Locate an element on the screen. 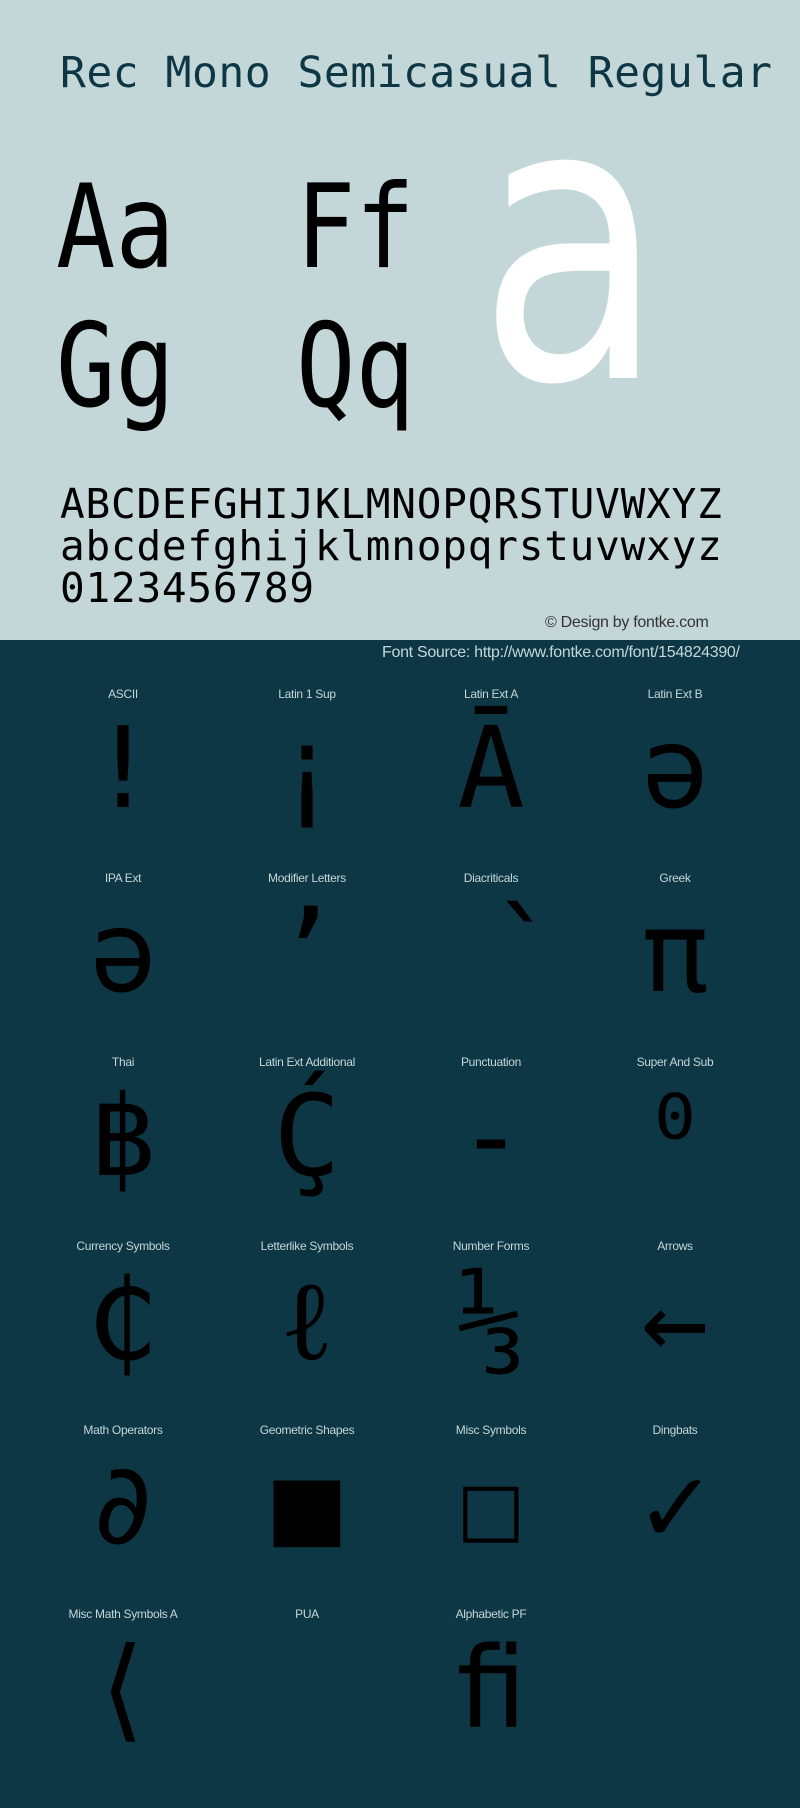 The image size is (800, 1808). block-label: Currency Symbols is located at coordinates (123, 1246).